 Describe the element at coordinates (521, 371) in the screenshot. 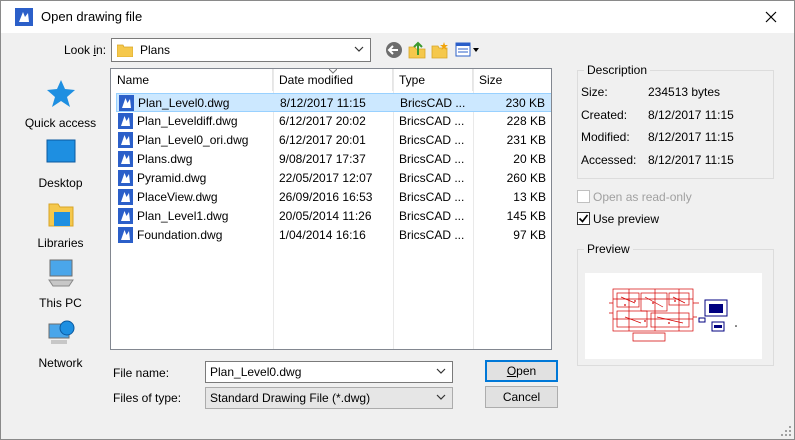

I see `open-button: Open` at that location.